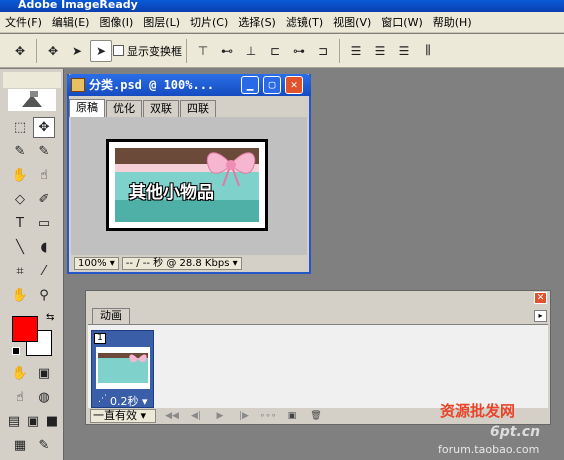 The height and width of the screenshot is (460, 564). Describe the element at coordinates (380, 51) in the screenshot. I see `distribute-vcenter-icon: ☰` at that location.